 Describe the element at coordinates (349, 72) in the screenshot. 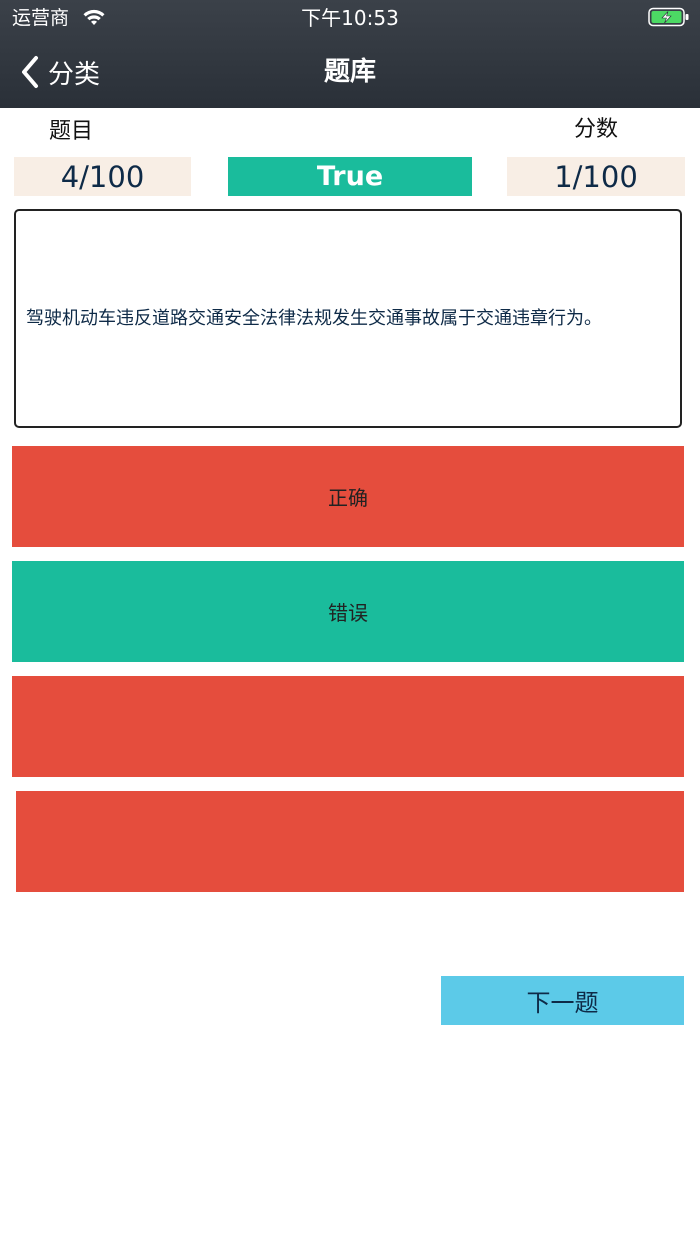

I see `page-title: 题库` at that location.